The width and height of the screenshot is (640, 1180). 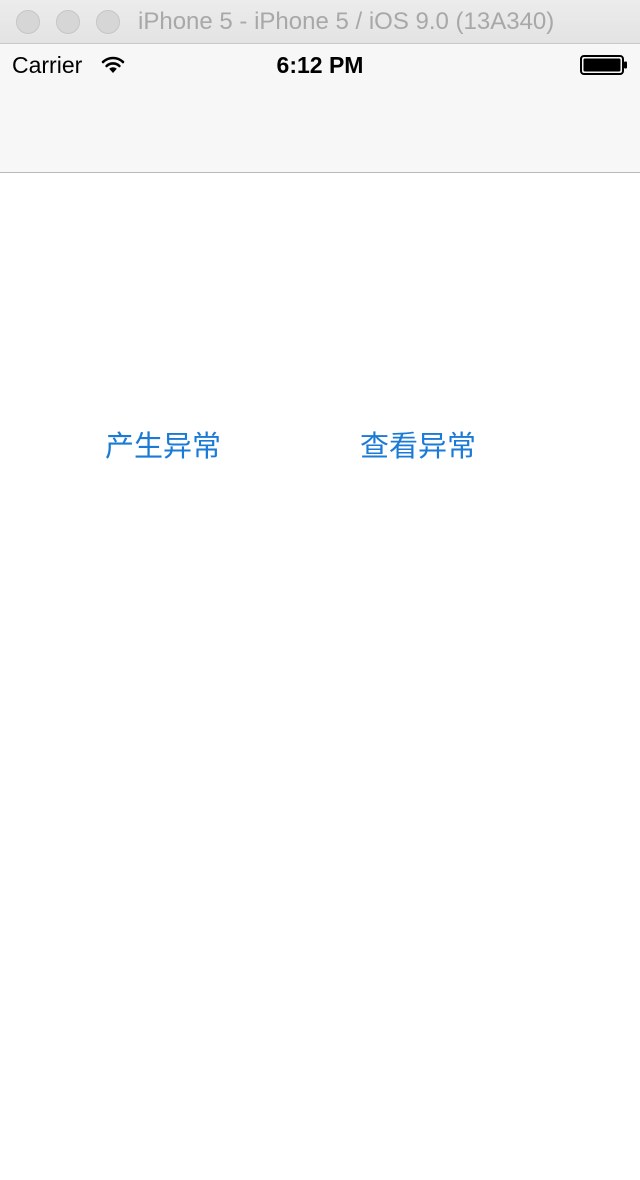 I want to click on minimize-window-button, so click(x=68, y=22).